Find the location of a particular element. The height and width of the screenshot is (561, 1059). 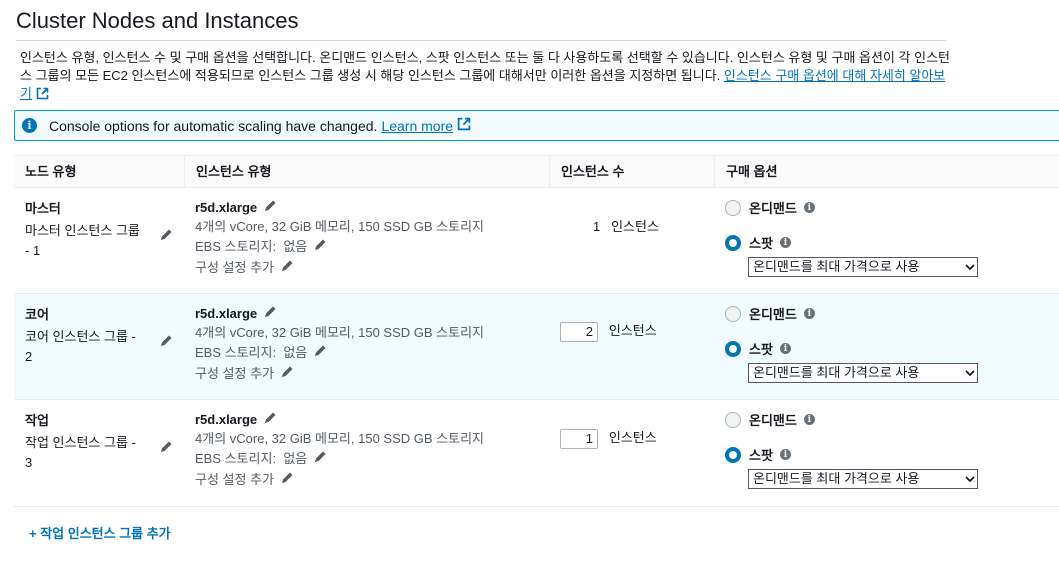

instance-count-value: 1 is located at coordinates (597, 226).